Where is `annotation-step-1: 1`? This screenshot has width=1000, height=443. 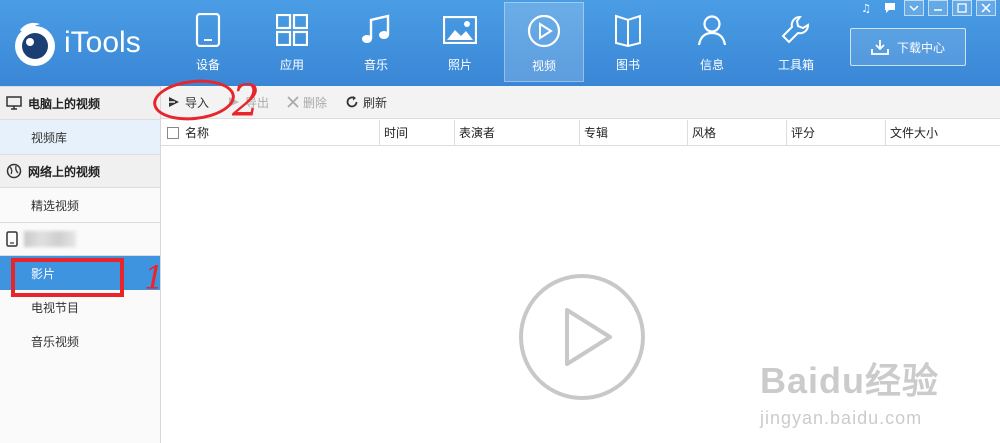
annotation-step-1: 1 is located at coordinates (154, 278).